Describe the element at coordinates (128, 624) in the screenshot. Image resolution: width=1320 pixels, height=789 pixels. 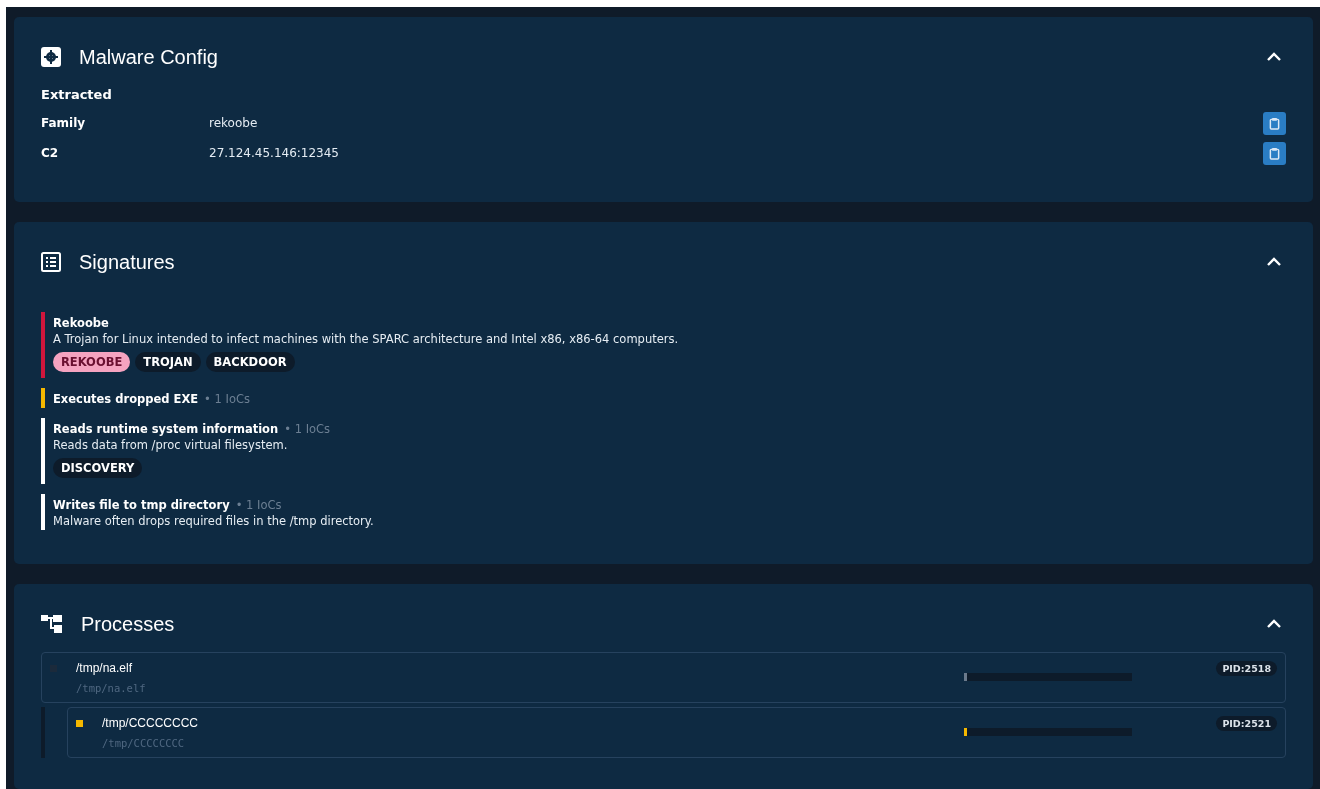
I see `section-title: Processes` at that location.